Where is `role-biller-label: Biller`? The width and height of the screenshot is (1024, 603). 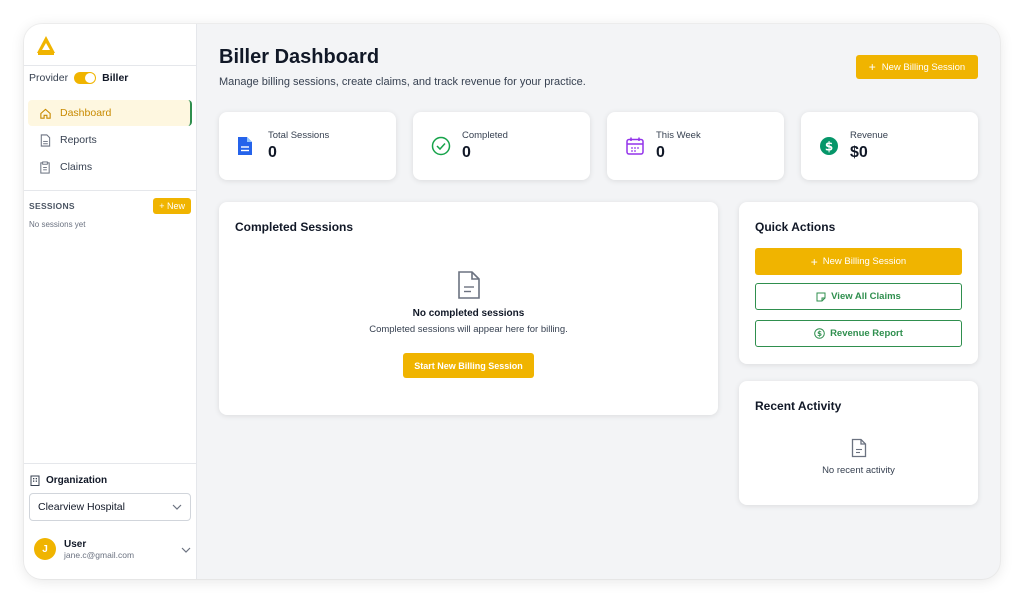
role-biller-label: Biller is located at coordinates (115, 78).